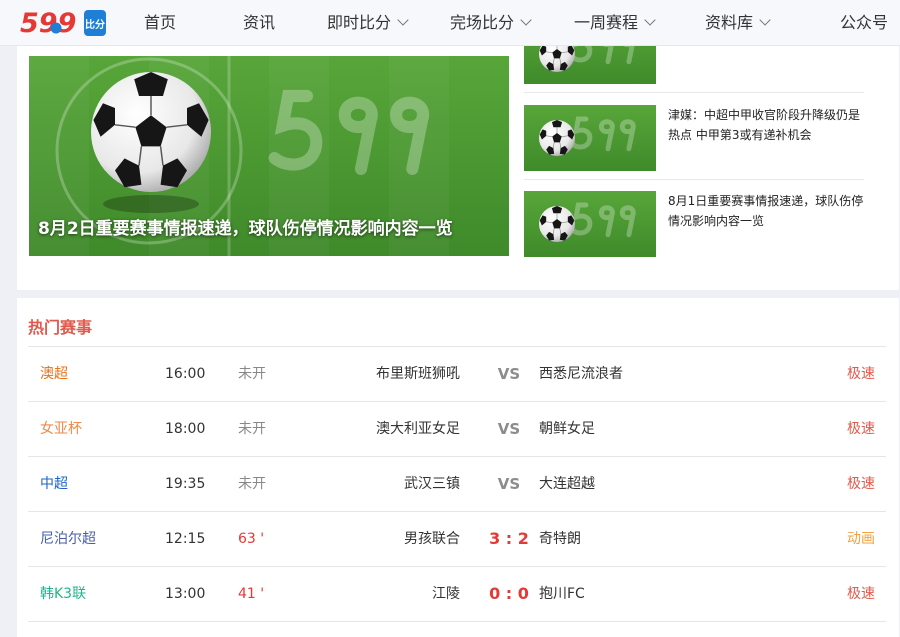  I want to click on match-row: 女亚杯 18:00 未开 澳大利亚女足 VS 朝鲜女足 极速, so click(457, 429).